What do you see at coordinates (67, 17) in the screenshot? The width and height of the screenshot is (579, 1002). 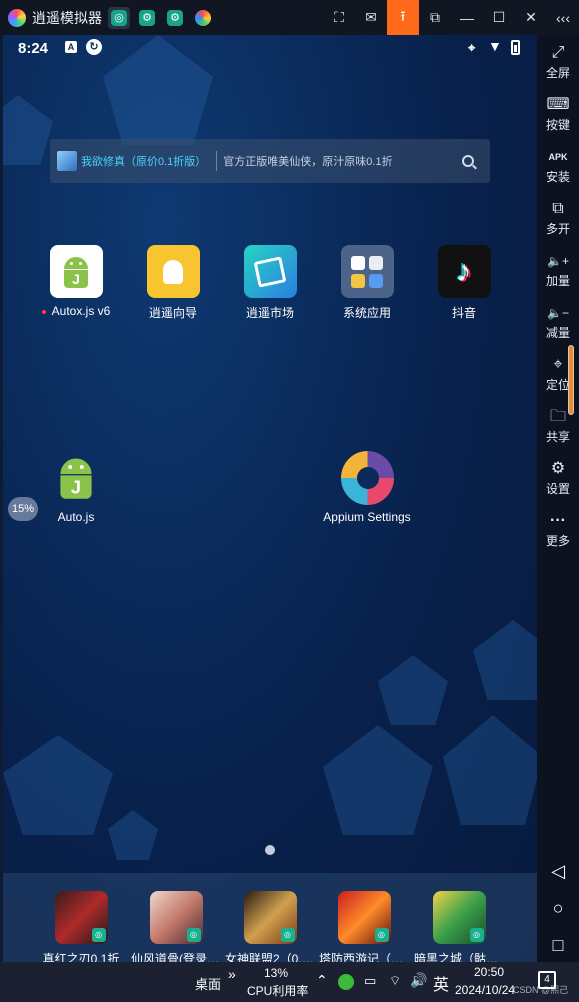 I see `window-title: 逍遥模拟器` at bounding box center [67, 17].